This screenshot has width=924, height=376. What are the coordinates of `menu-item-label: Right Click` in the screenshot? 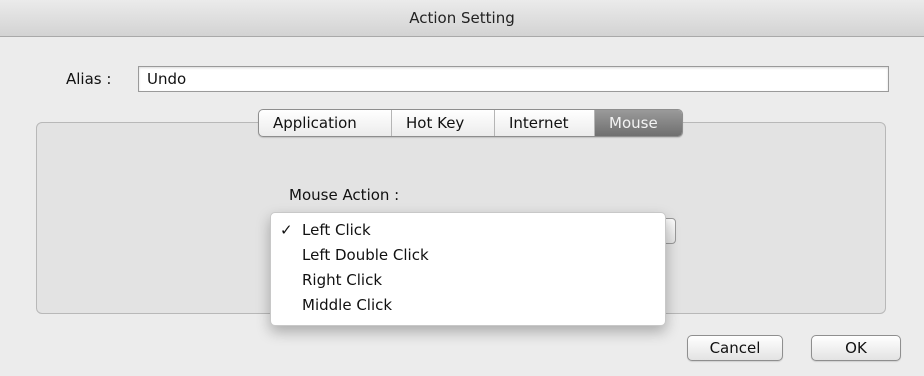 It's located at (342, 280).